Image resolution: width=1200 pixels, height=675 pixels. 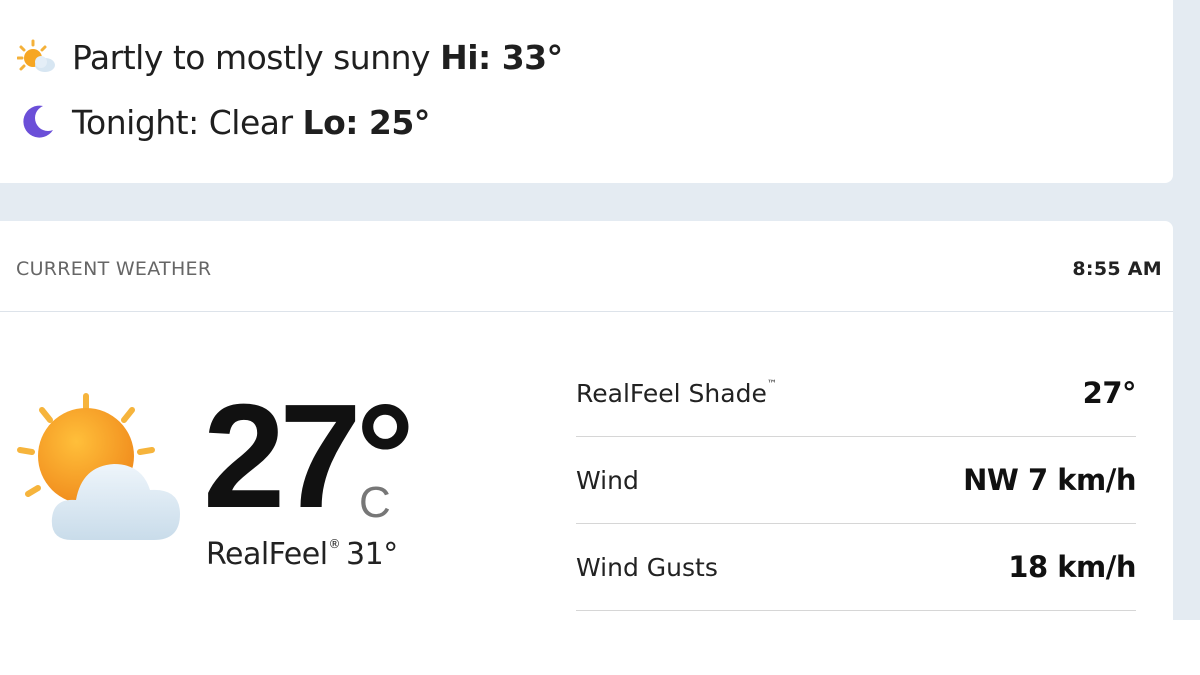 I want to click on detail-value: 27°, so click(x=1109, y=393).